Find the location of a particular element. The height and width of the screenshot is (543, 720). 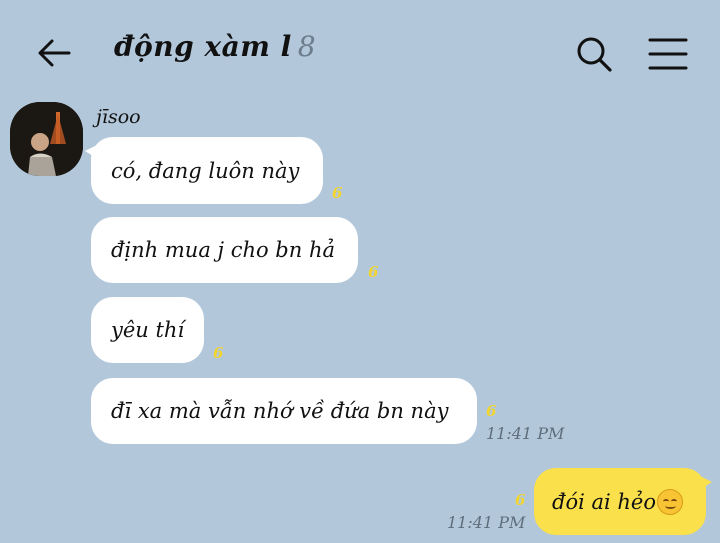

message-text: yêu thí is located at coordinates (148, 330).